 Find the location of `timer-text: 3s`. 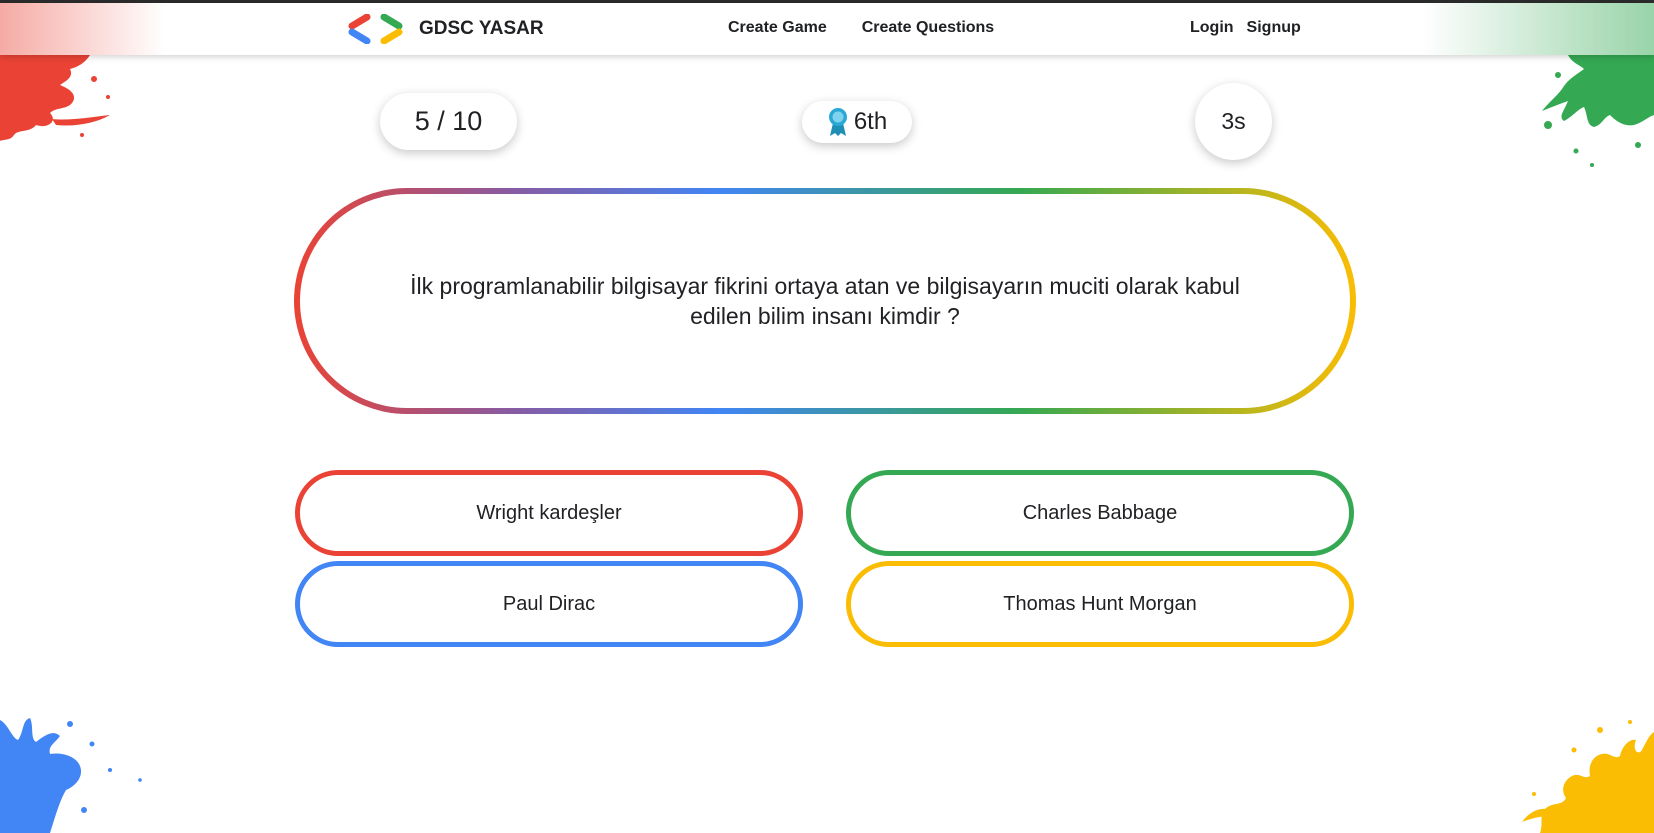

timer-text: 3s is located at coordinates (1233, 121).